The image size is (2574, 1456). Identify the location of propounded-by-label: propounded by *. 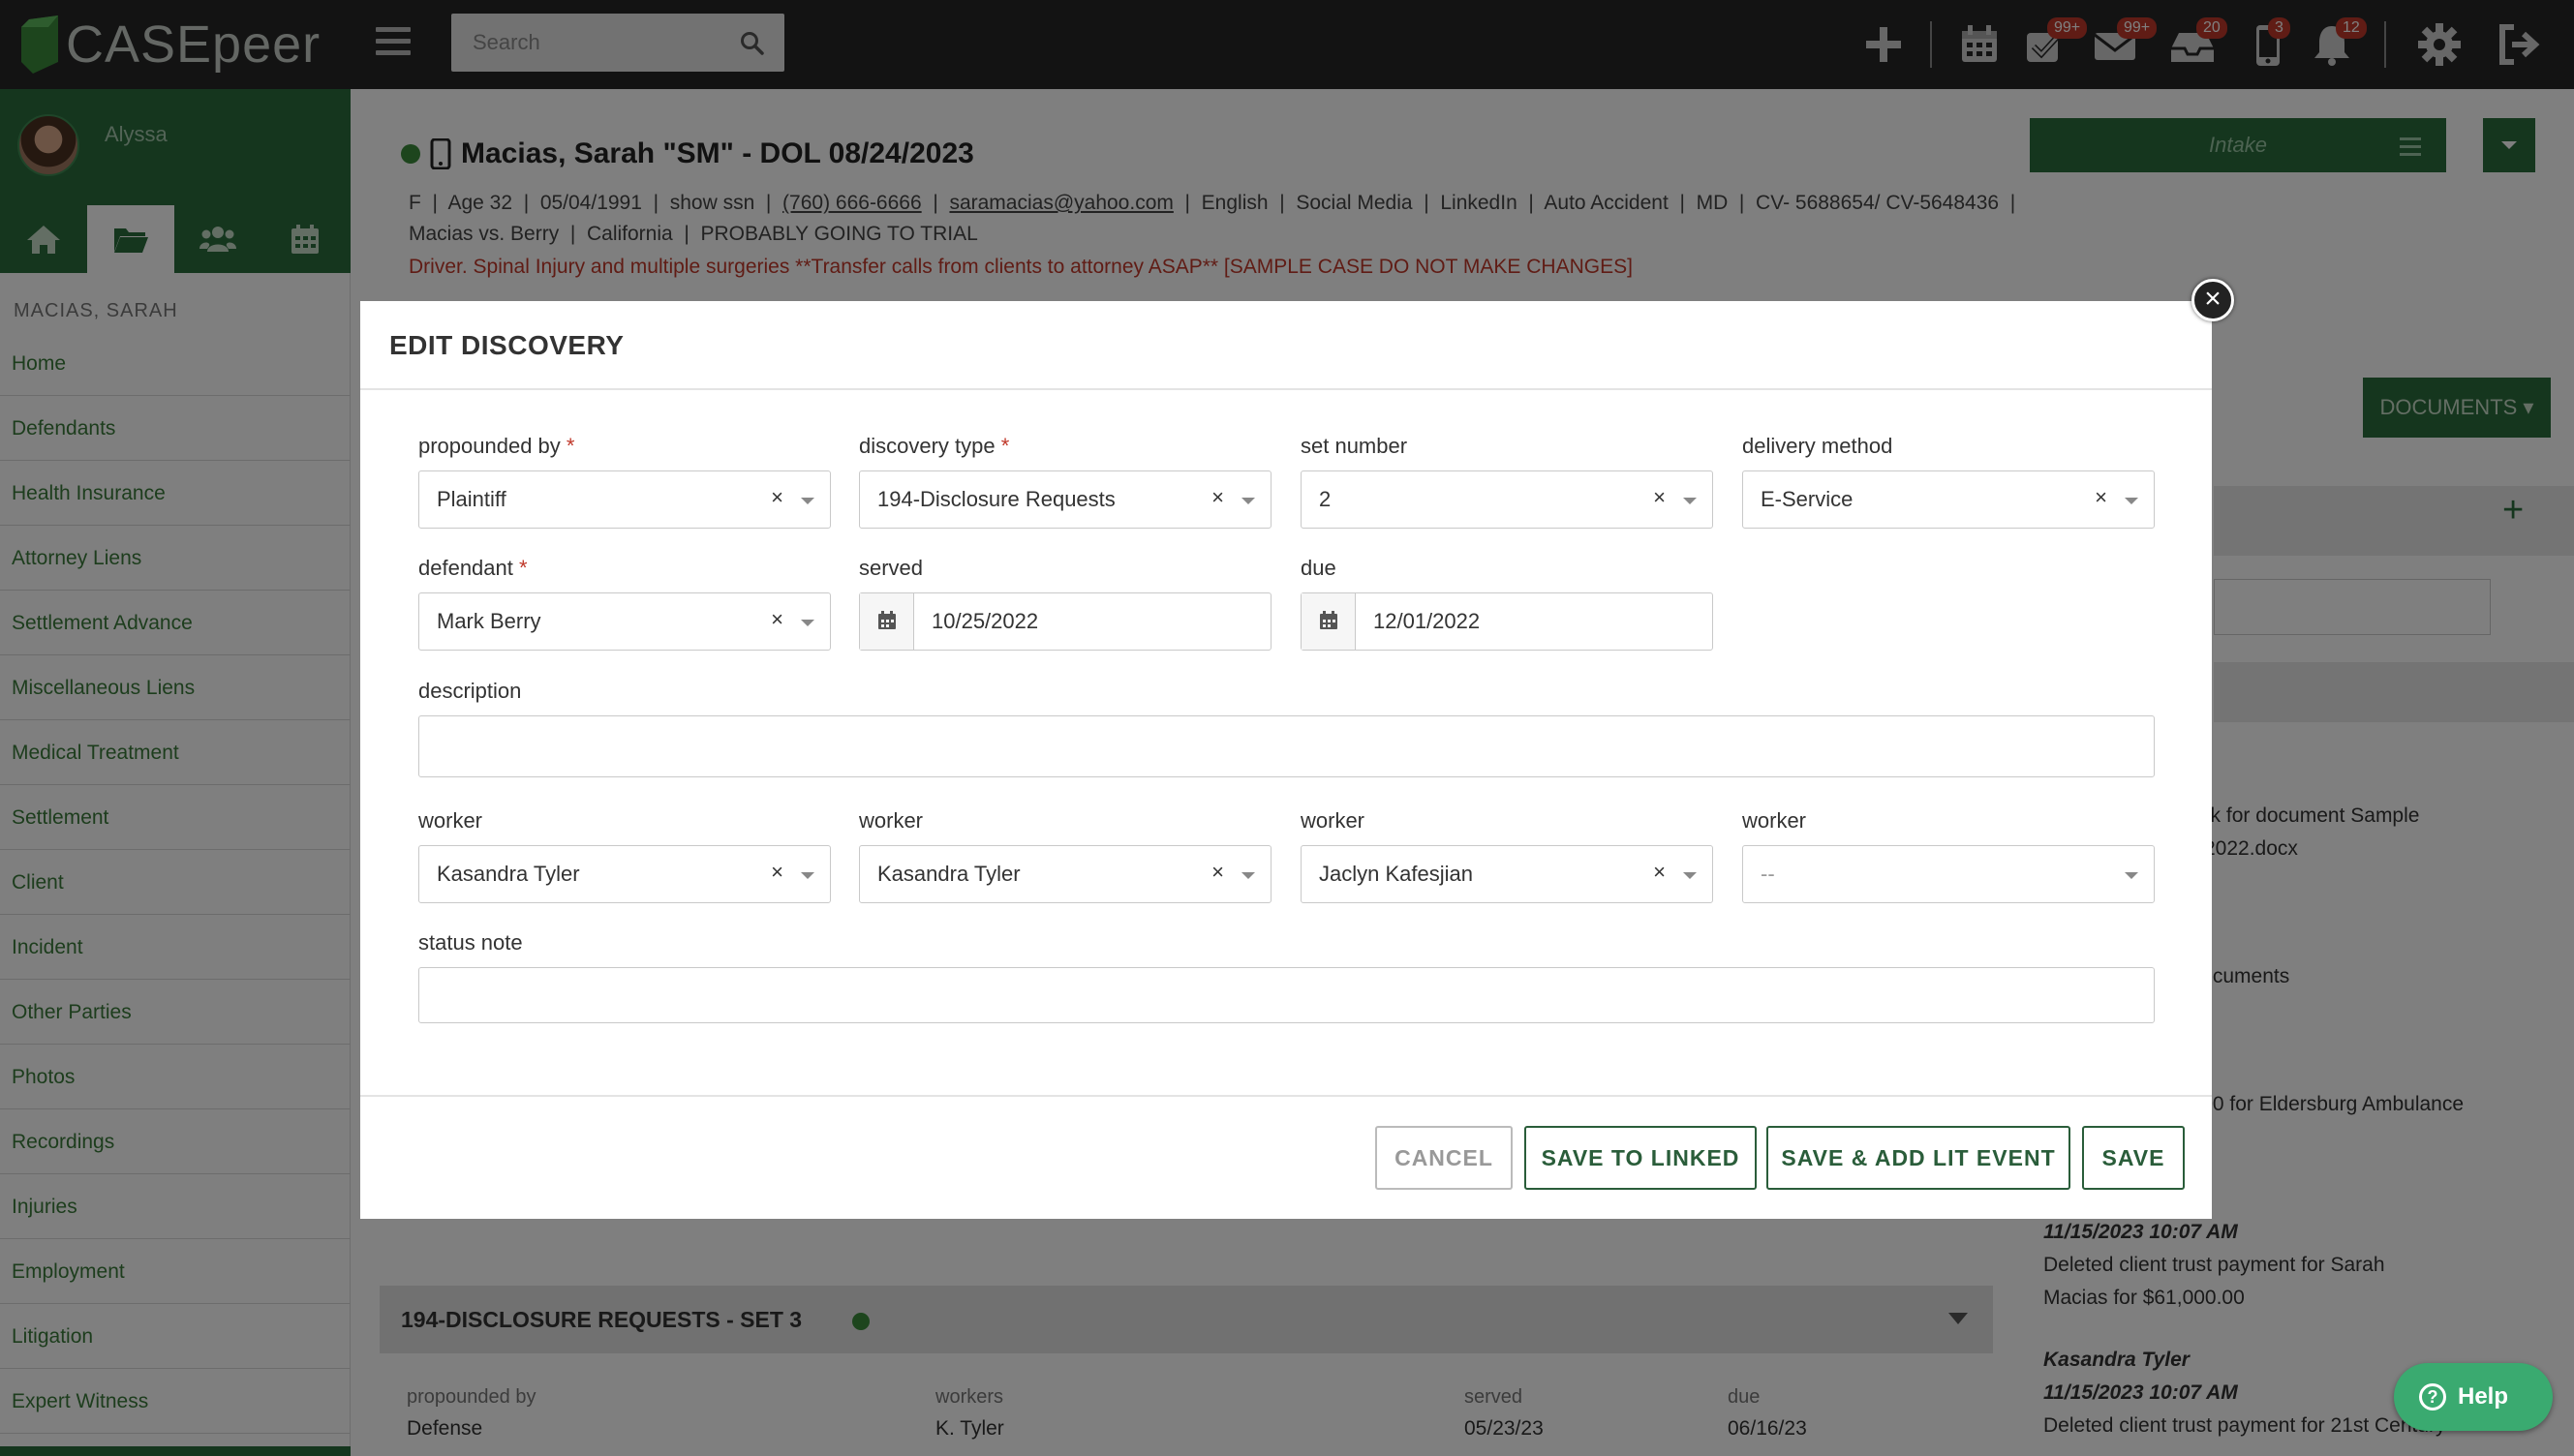
(496, 447).